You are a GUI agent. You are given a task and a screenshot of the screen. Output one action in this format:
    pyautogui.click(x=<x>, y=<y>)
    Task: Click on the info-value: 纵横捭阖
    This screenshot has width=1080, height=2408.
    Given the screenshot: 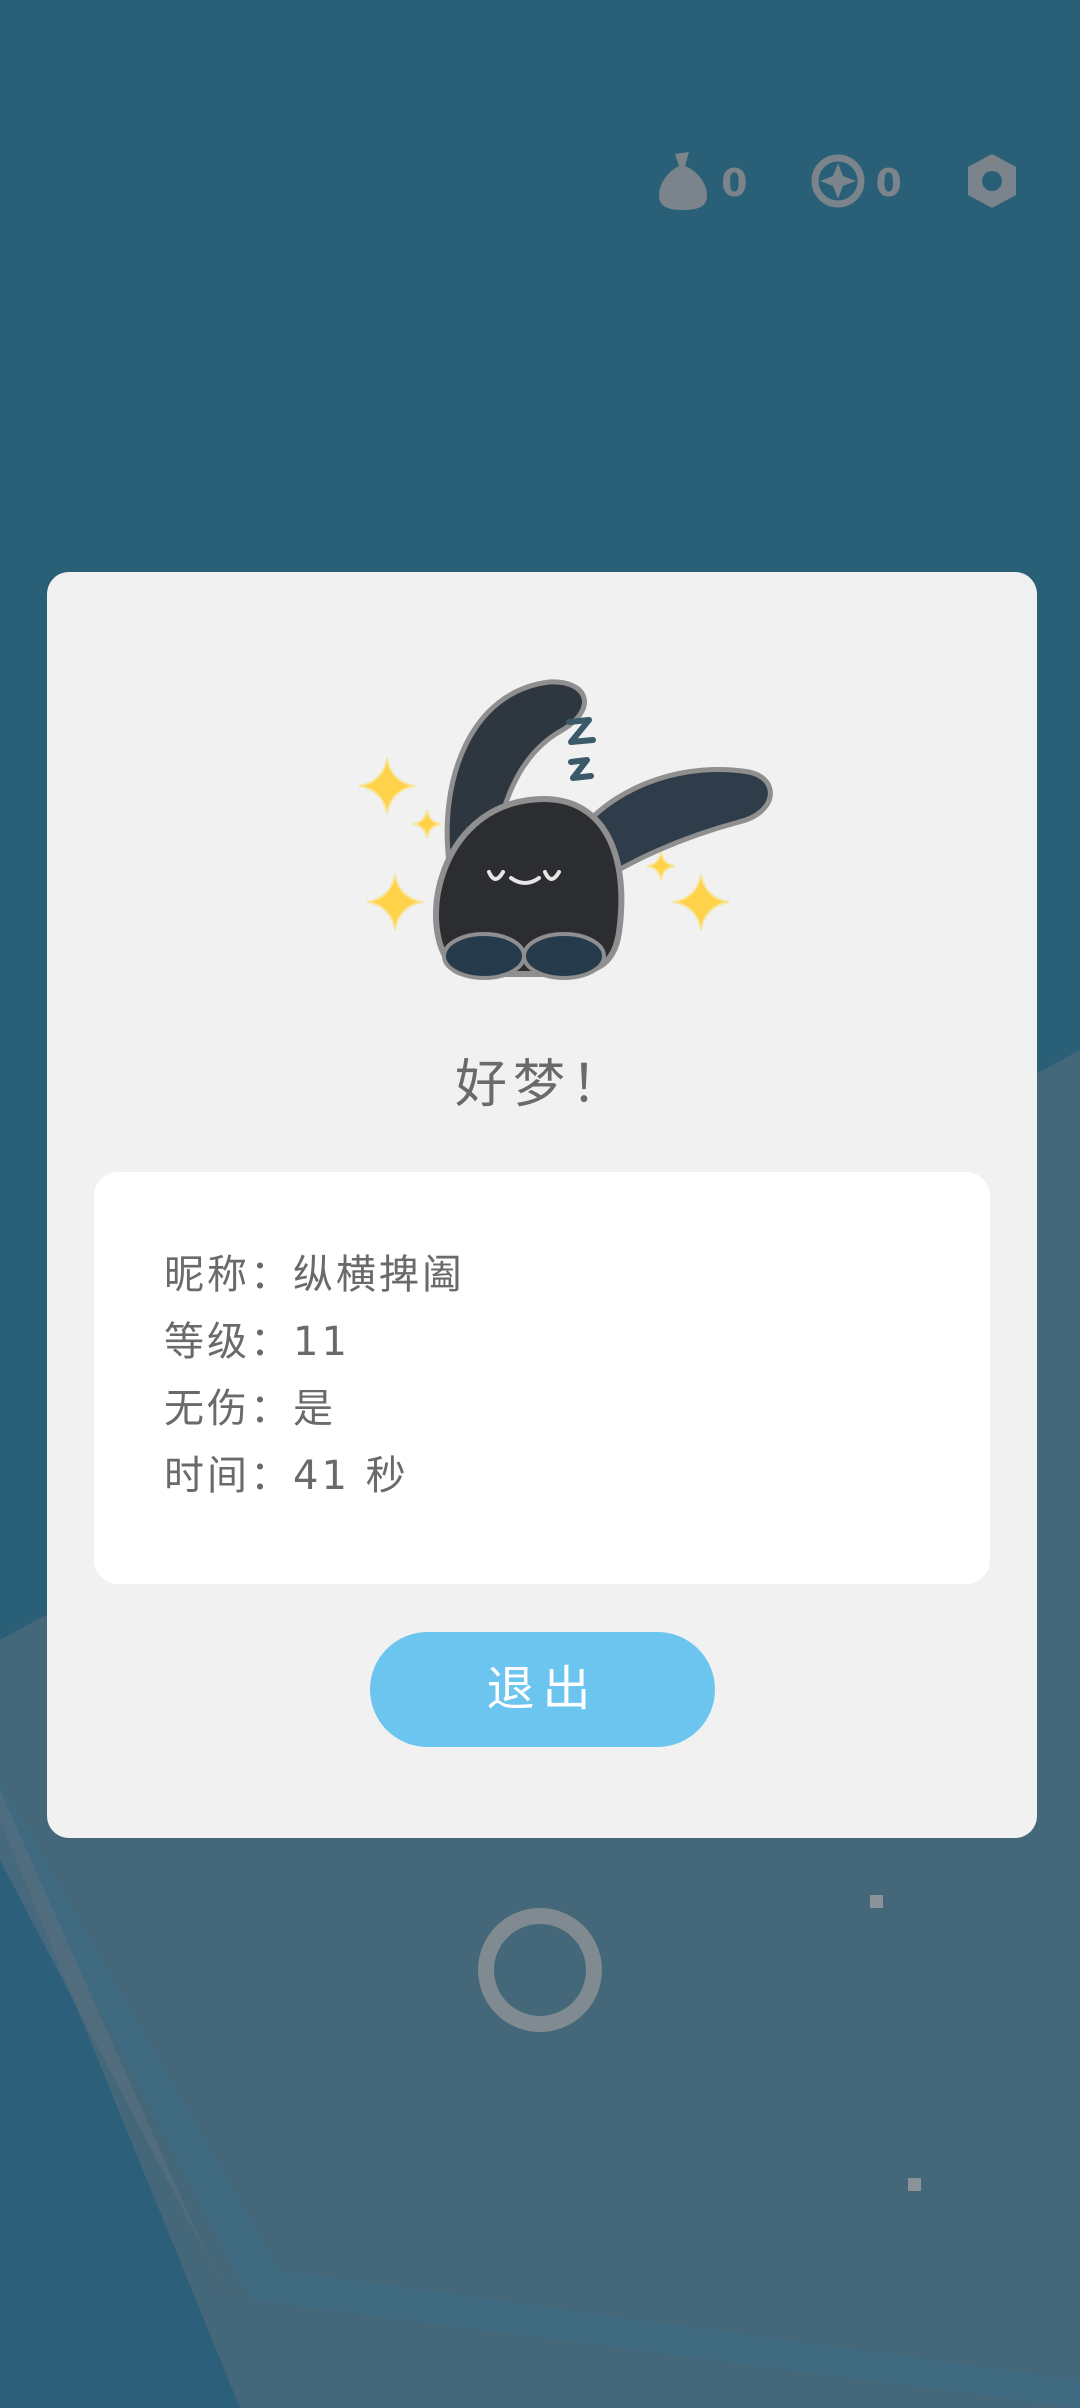 What is the action you would take?
    pyautogui.click(x=379, y=1275)
    